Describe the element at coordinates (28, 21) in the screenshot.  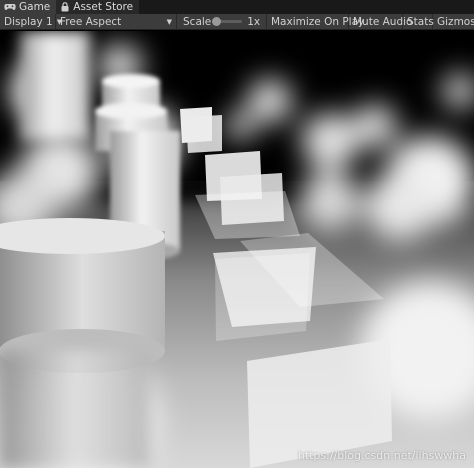
I see `display-dropdown-label: Display 1` at that location.